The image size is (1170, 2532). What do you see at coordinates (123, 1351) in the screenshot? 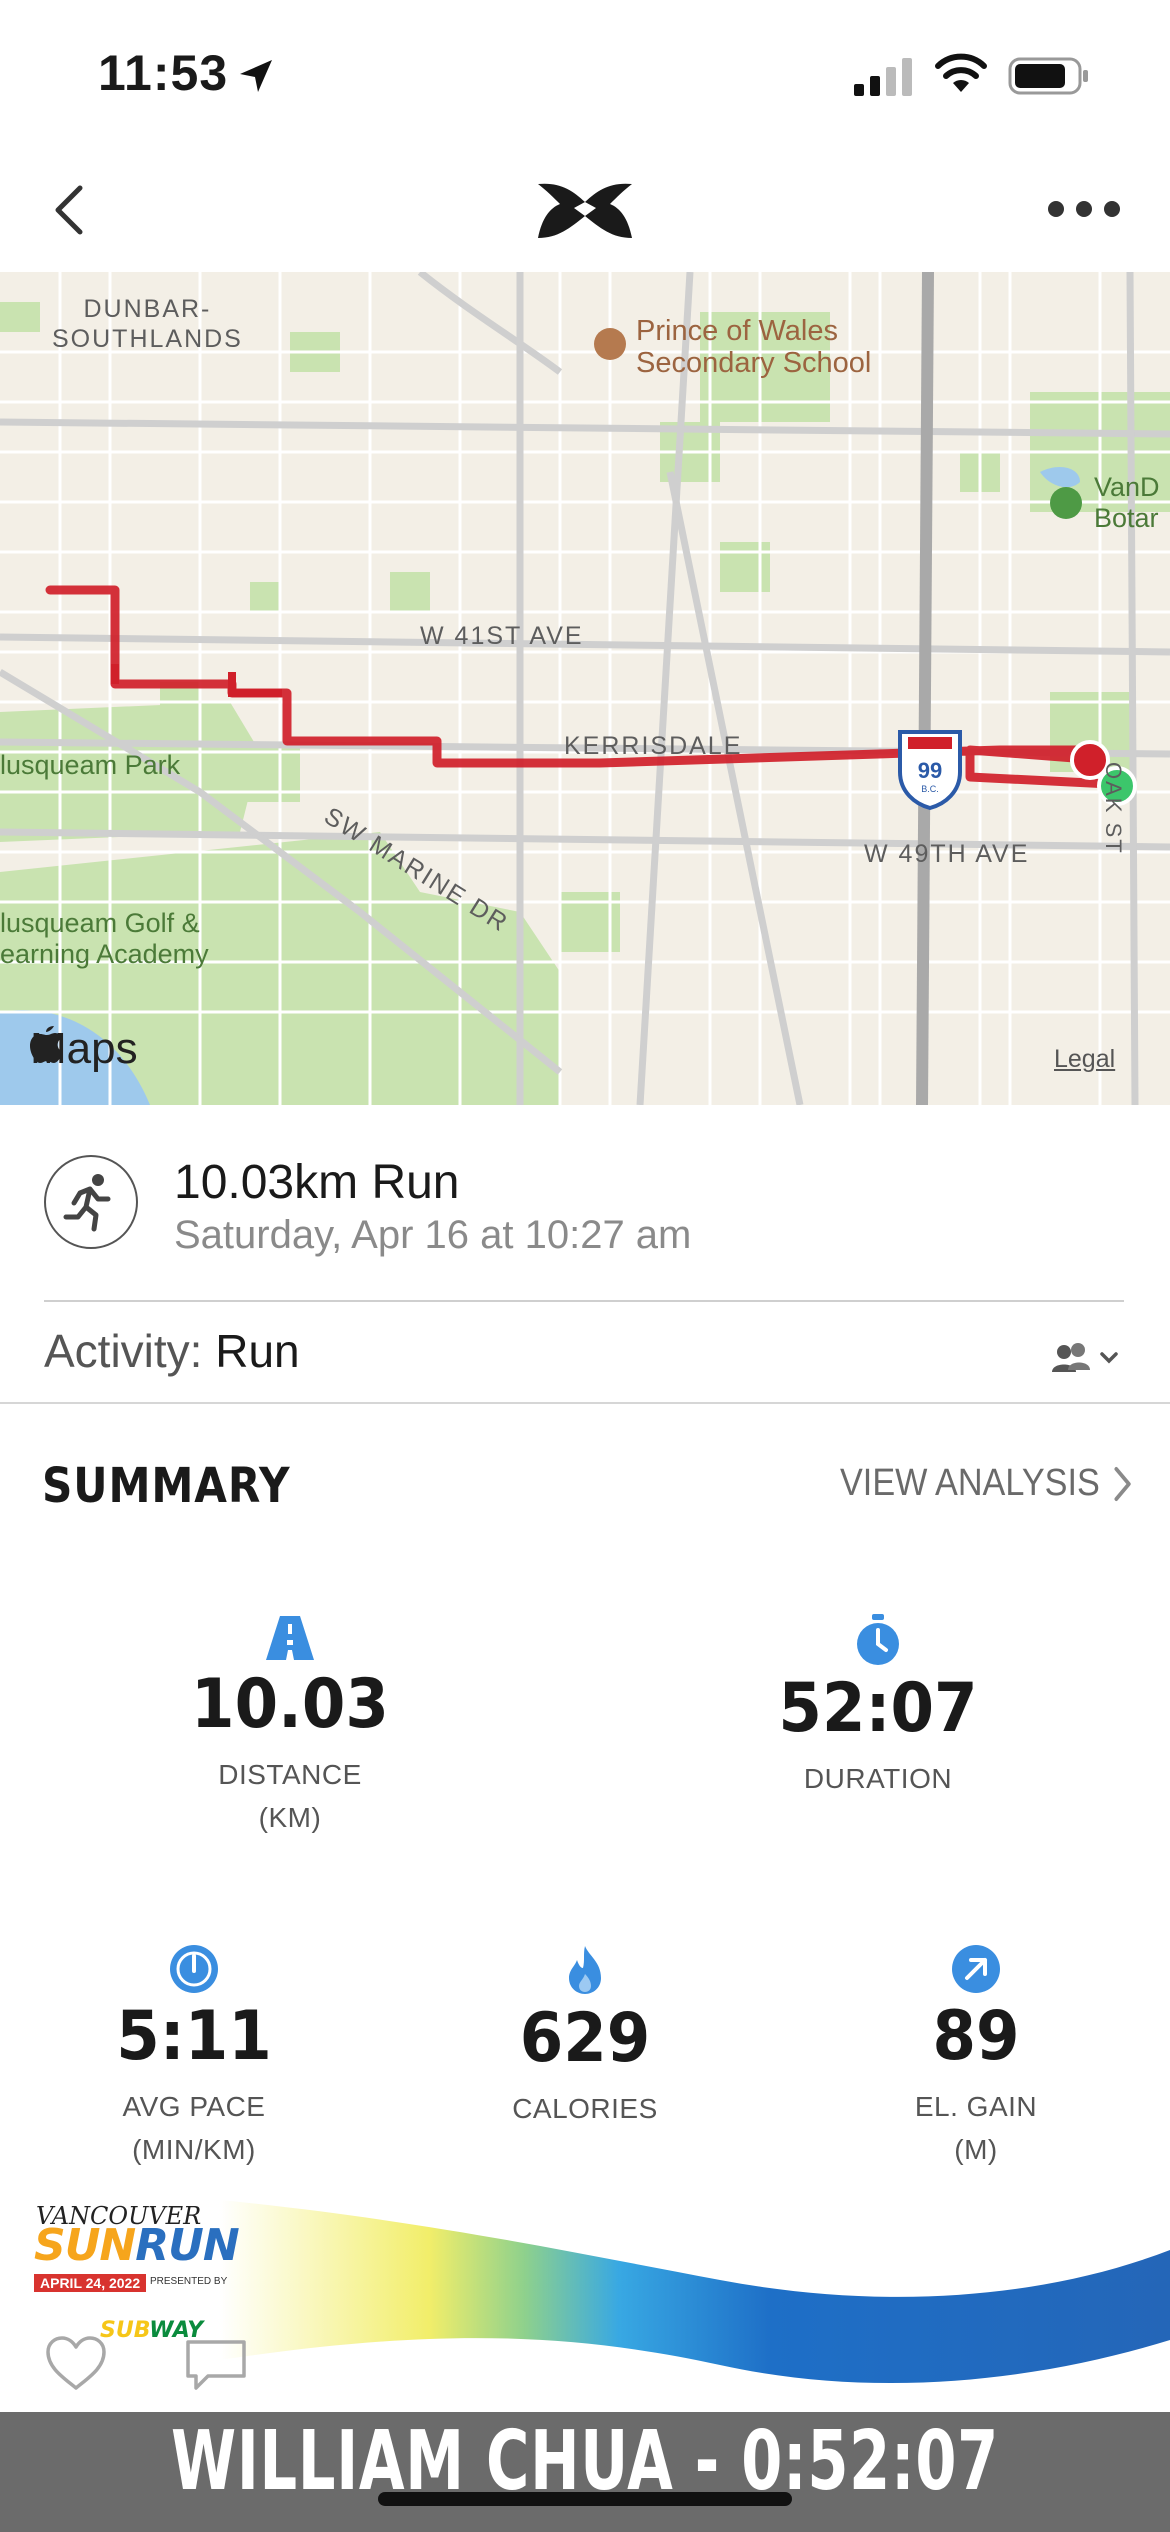
I see `activity-label-text: Activity:` at bounding box center [123, 1351].